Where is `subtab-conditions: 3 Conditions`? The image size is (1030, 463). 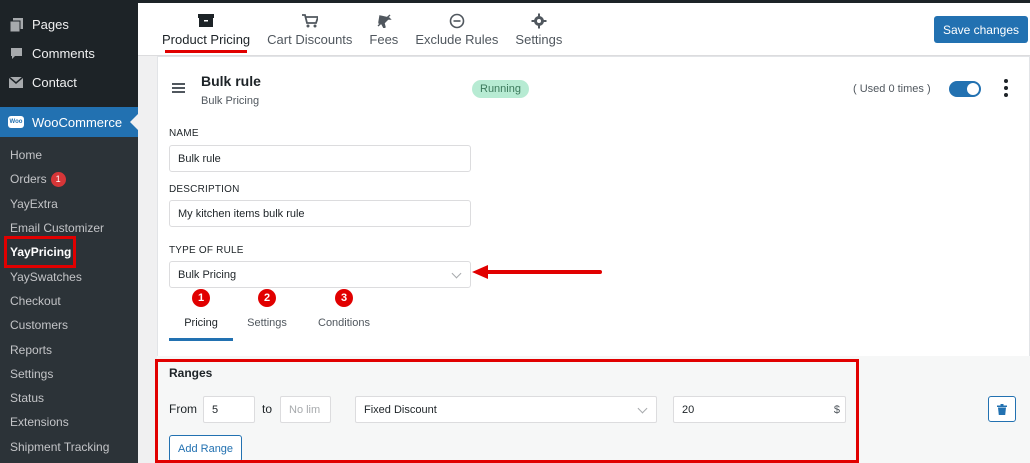
subtab-conditions: 3 Conditions is located at coordinates (344, 315).